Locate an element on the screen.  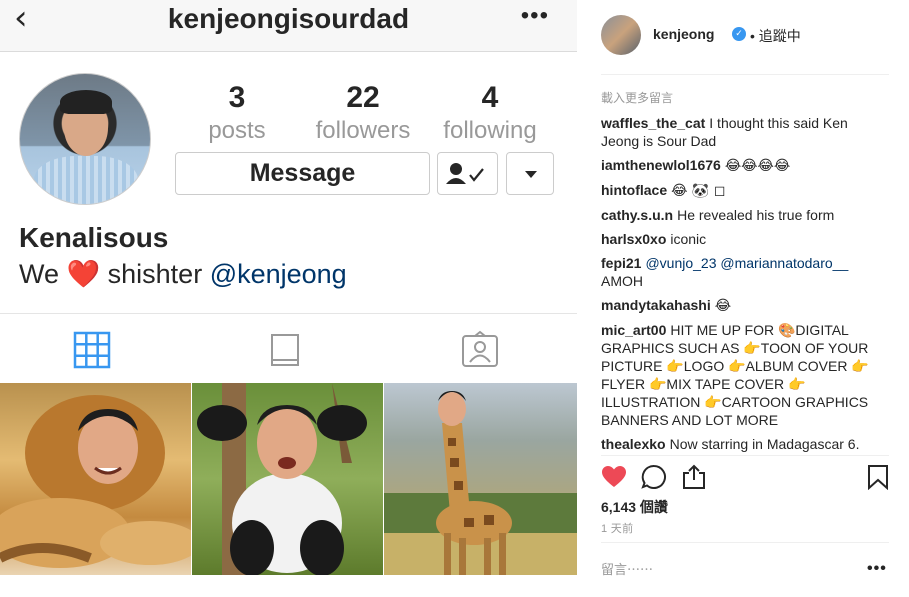
followers-count: 22 is located at coordinates (363, 97).